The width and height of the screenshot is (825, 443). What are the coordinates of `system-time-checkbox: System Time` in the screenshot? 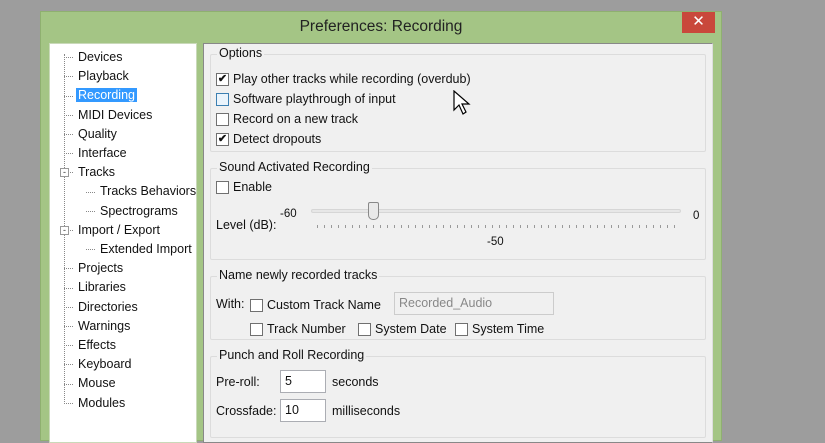 It's located at (499, 329).